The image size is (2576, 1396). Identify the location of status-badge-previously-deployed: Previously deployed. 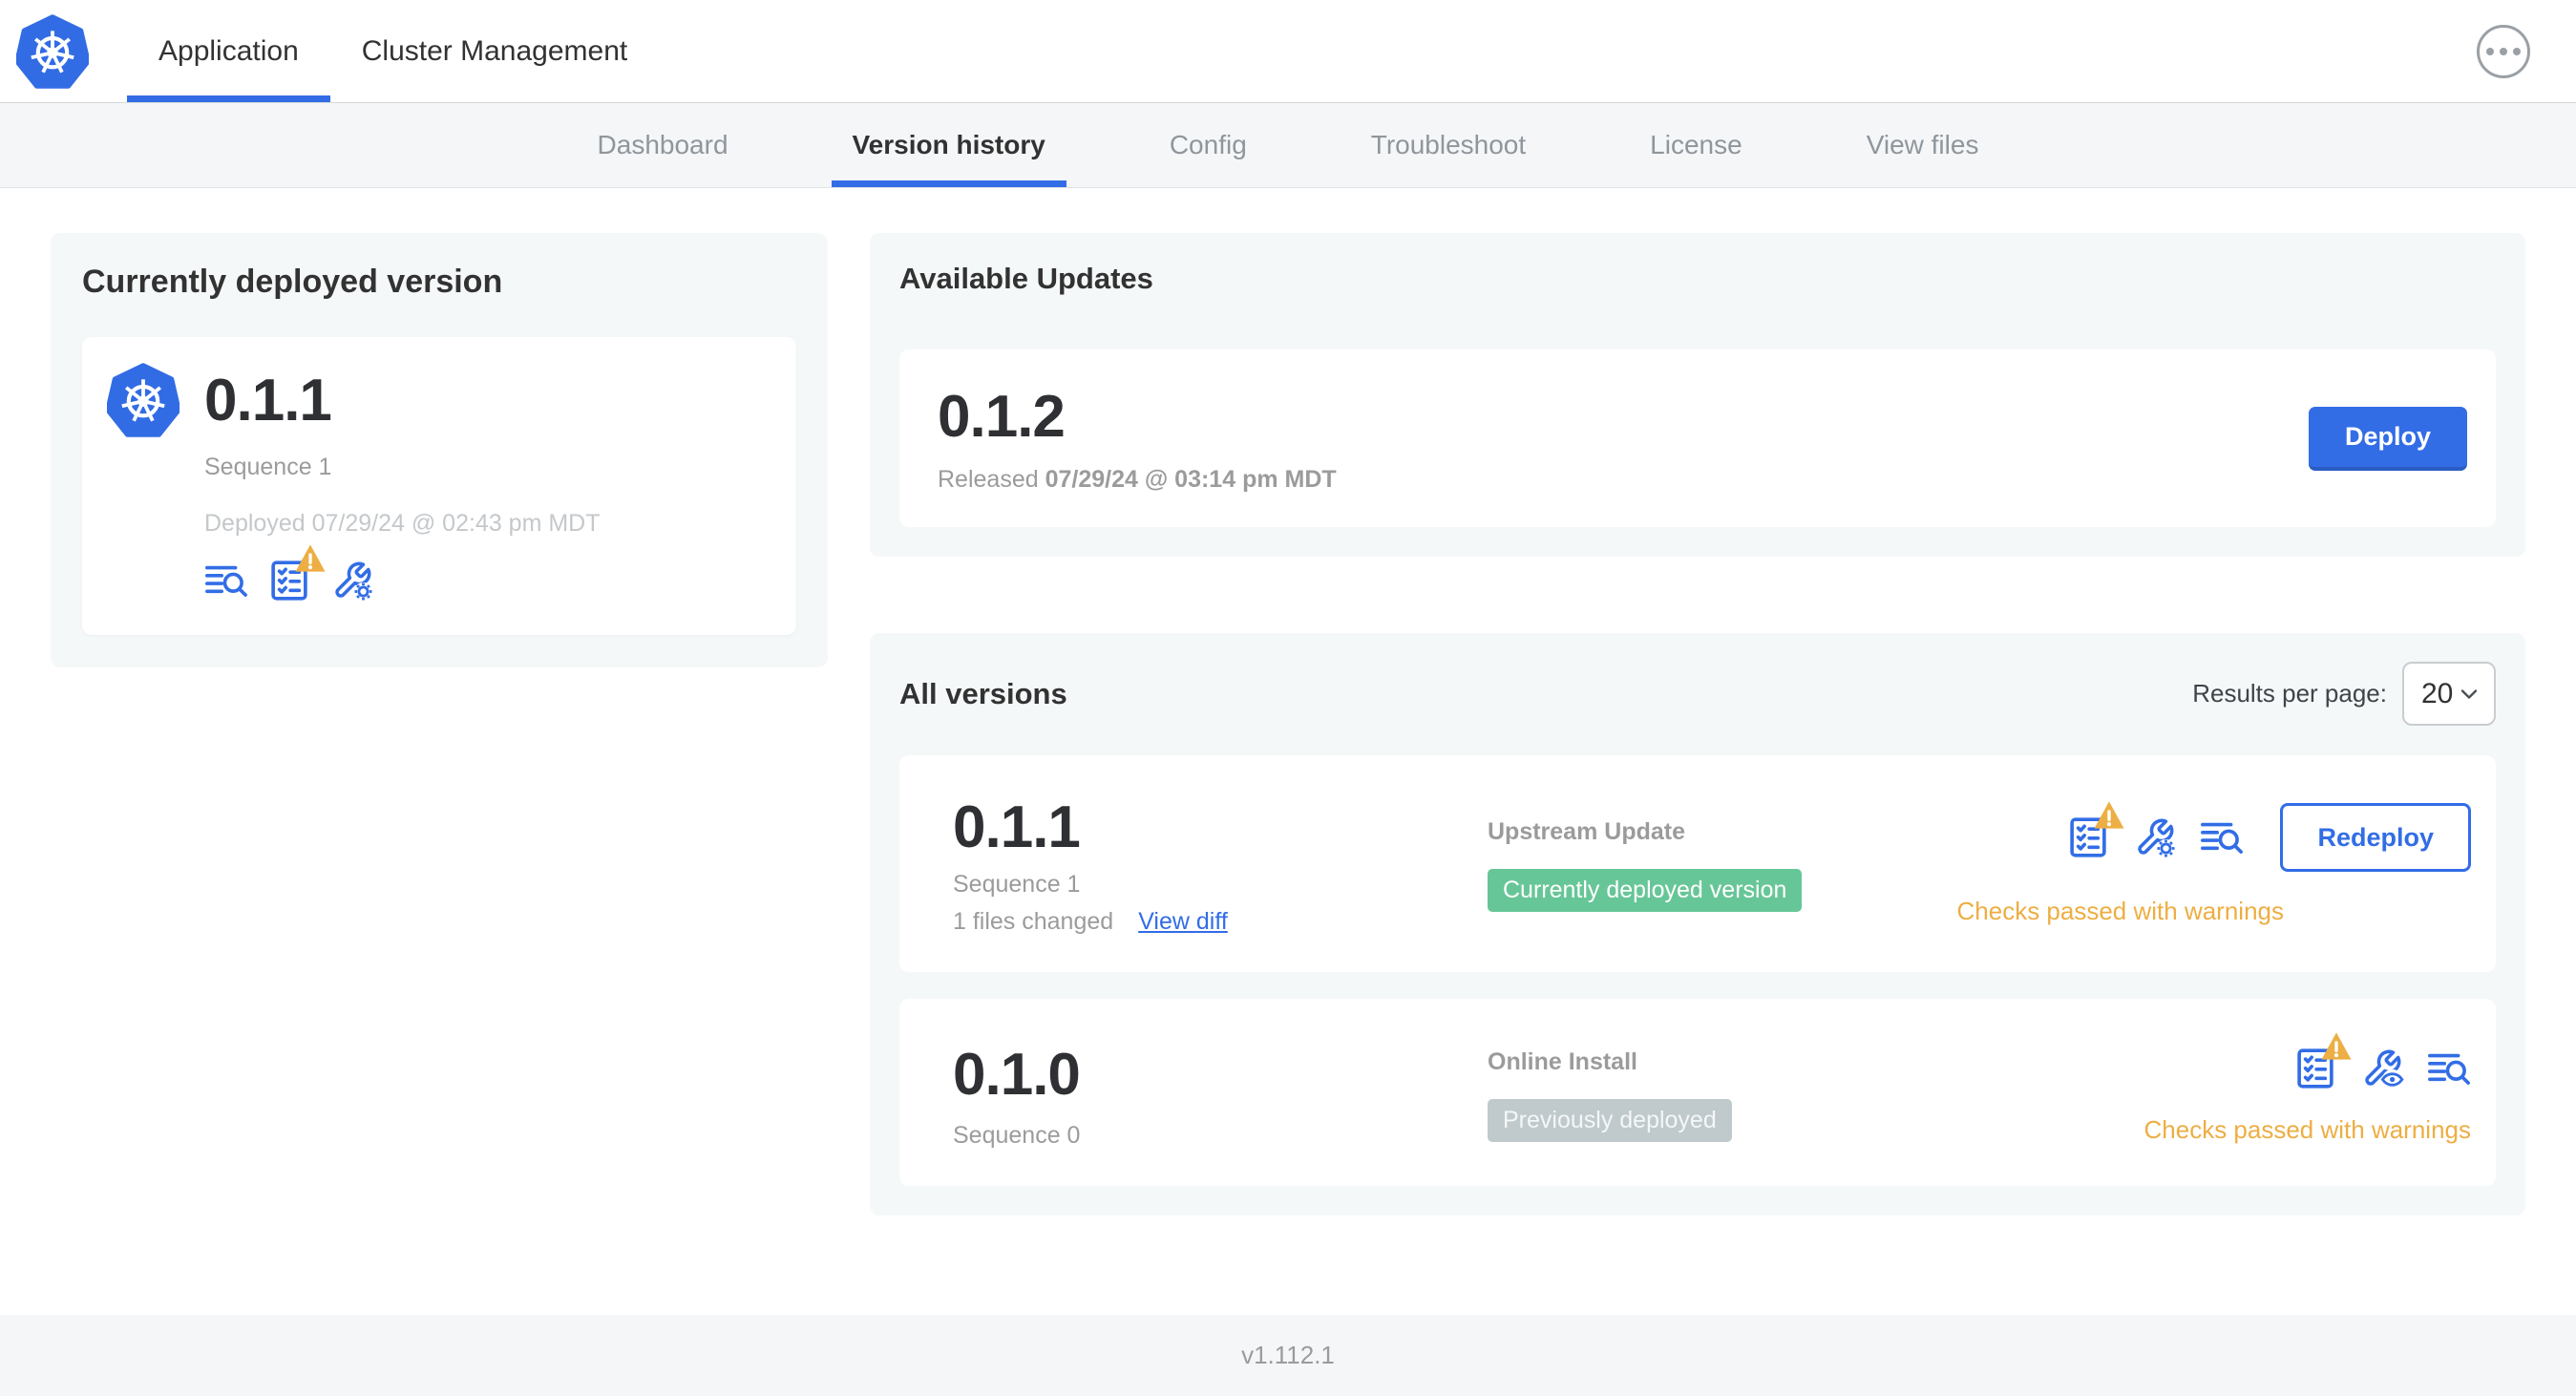
(1610, 1120).